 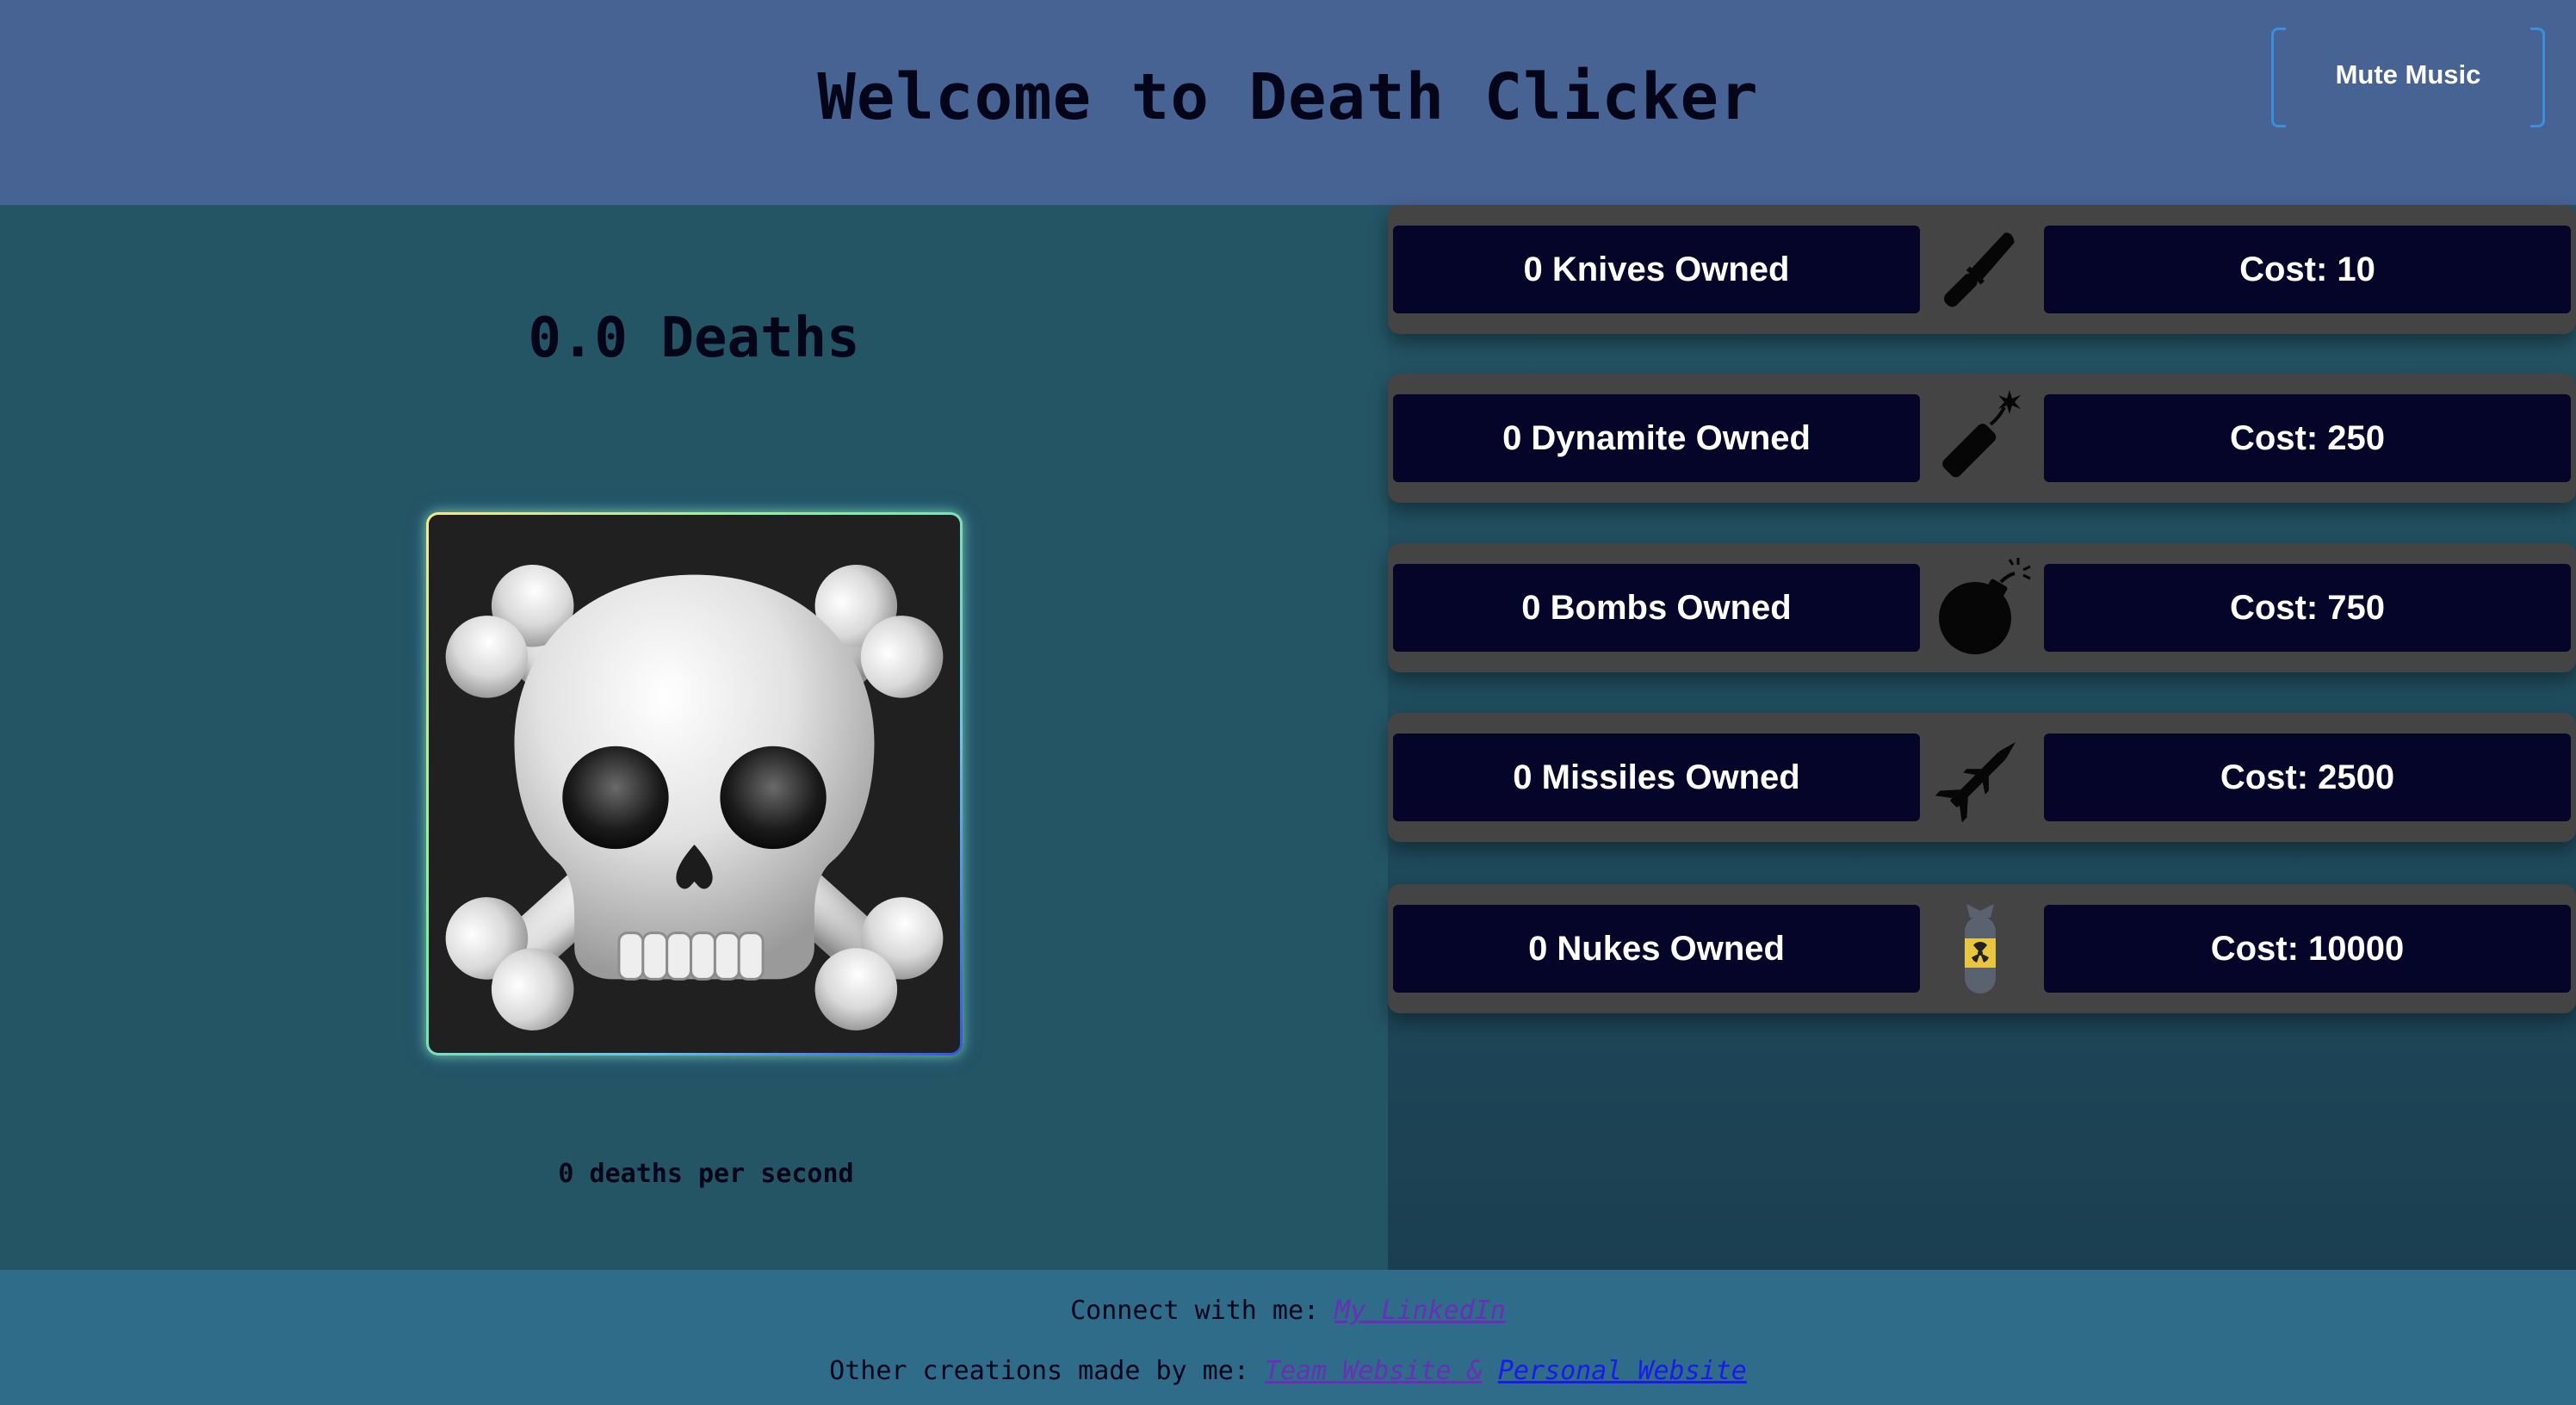 I want to click on death-counter: 0.0 Deaths, so click(x=694, y=338).